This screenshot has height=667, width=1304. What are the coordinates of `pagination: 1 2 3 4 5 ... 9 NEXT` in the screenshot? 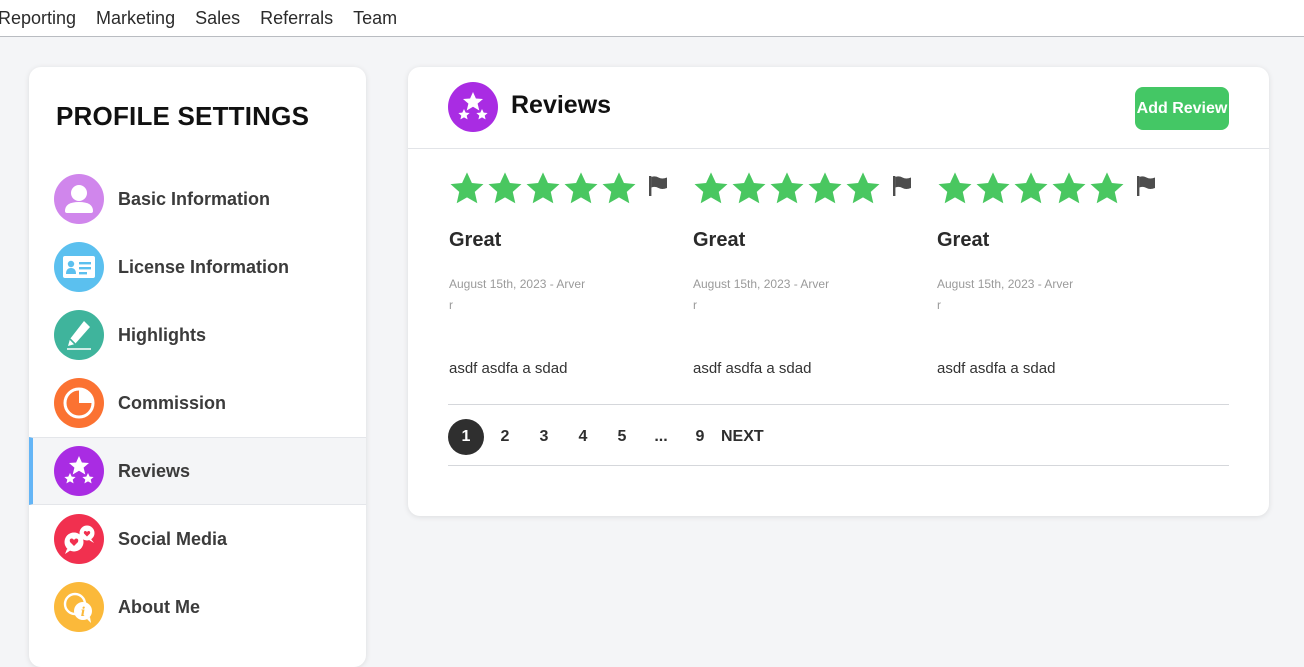 It's located at (838, 435).